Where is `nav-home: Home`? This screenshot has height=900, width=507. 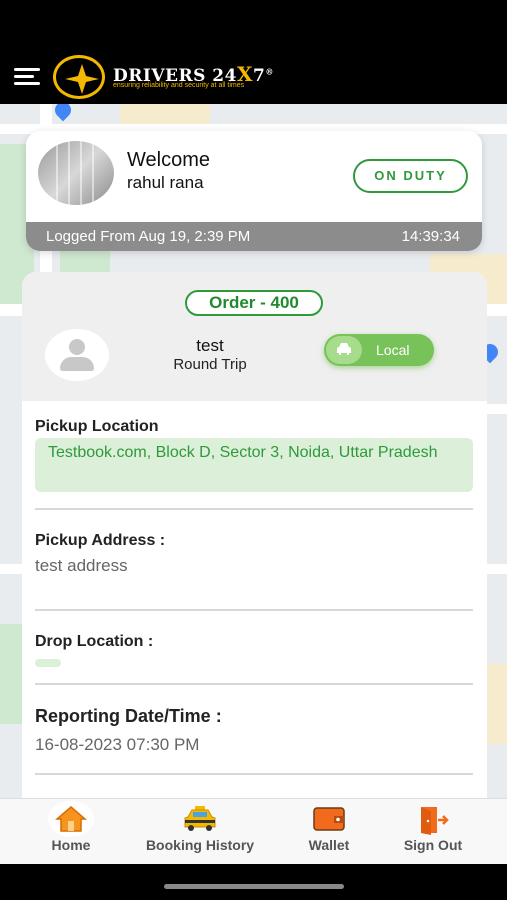
nav-home: Home is located at coordinates (71, 832).